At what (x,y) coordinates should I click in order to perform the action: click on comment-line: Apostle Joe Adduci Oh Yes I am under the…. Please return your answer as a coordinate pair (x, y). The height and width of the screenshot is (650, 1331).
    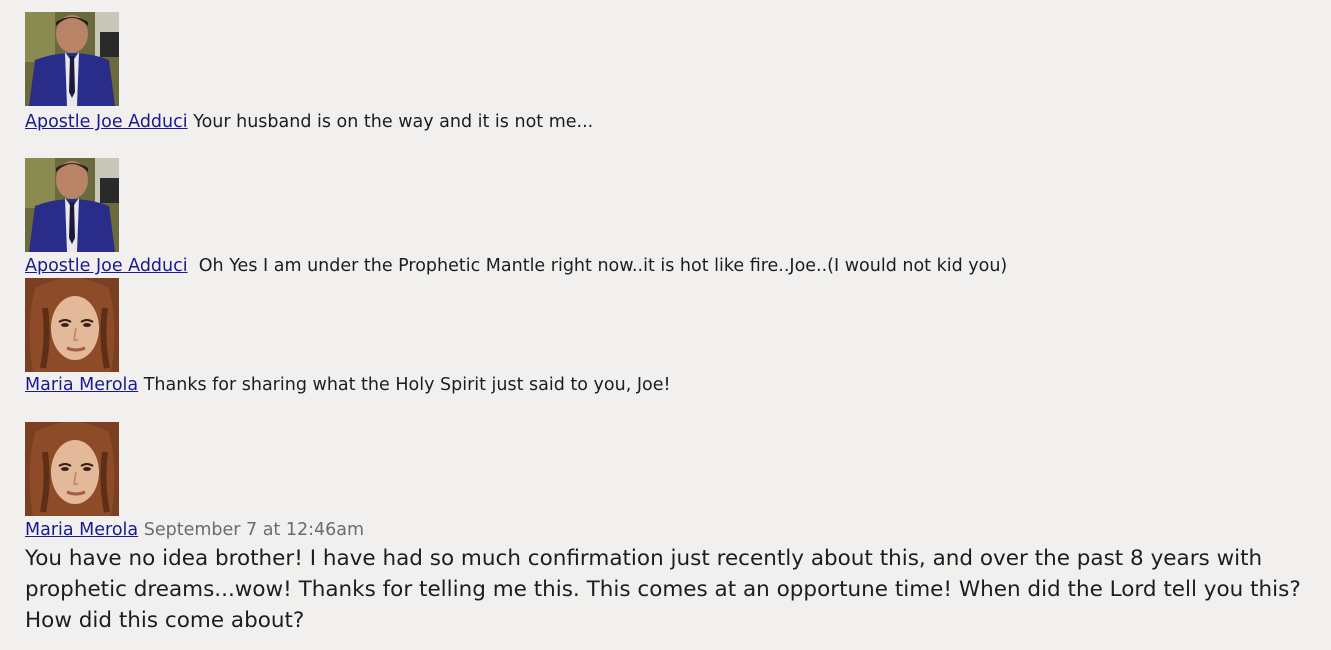
    Looking at the image, I should click on (516, 266).